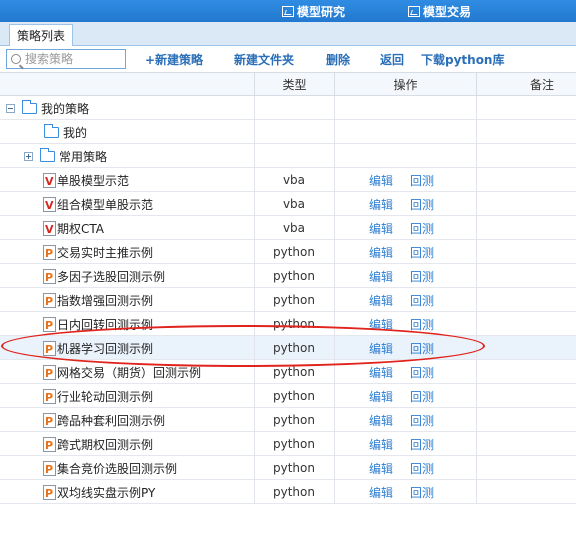 The image size is (576, 536). Describe the element at coordinates (288, 108) in the screenshot. I see `tree-row-folder: 我的策略` at that location.